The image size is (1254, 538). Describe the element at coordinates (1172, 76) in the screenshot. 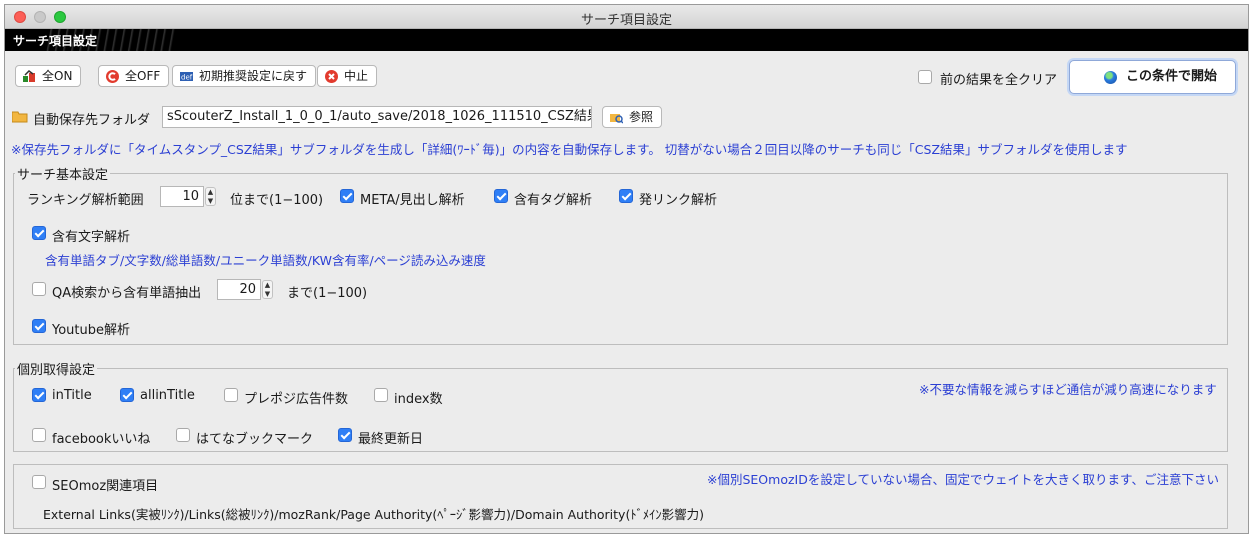

I see `start-search-label: この条件で開始` at that location.